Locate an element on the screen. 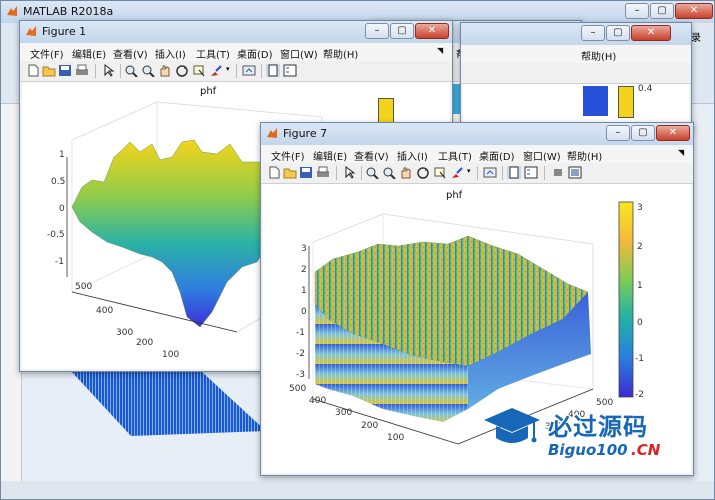 The height and width of the screenshot is (500, 715). figure-b-toolbar is located at coordinates (576, 73).